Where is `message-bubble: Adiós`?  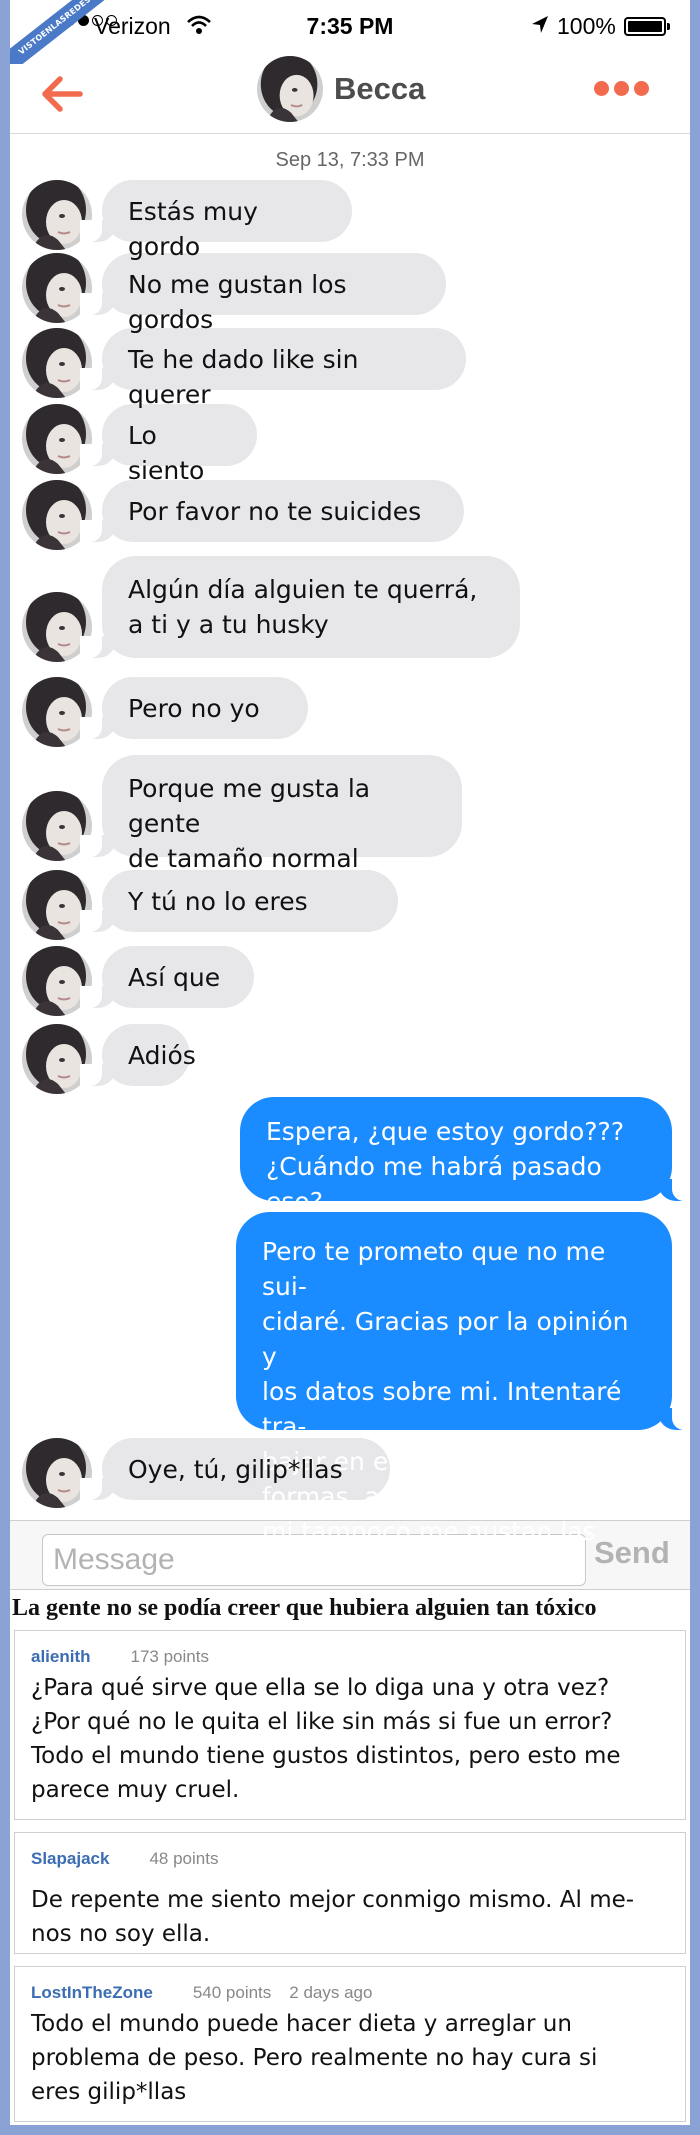 message-bubble: Adiós is located at coordinates (138, 1055).